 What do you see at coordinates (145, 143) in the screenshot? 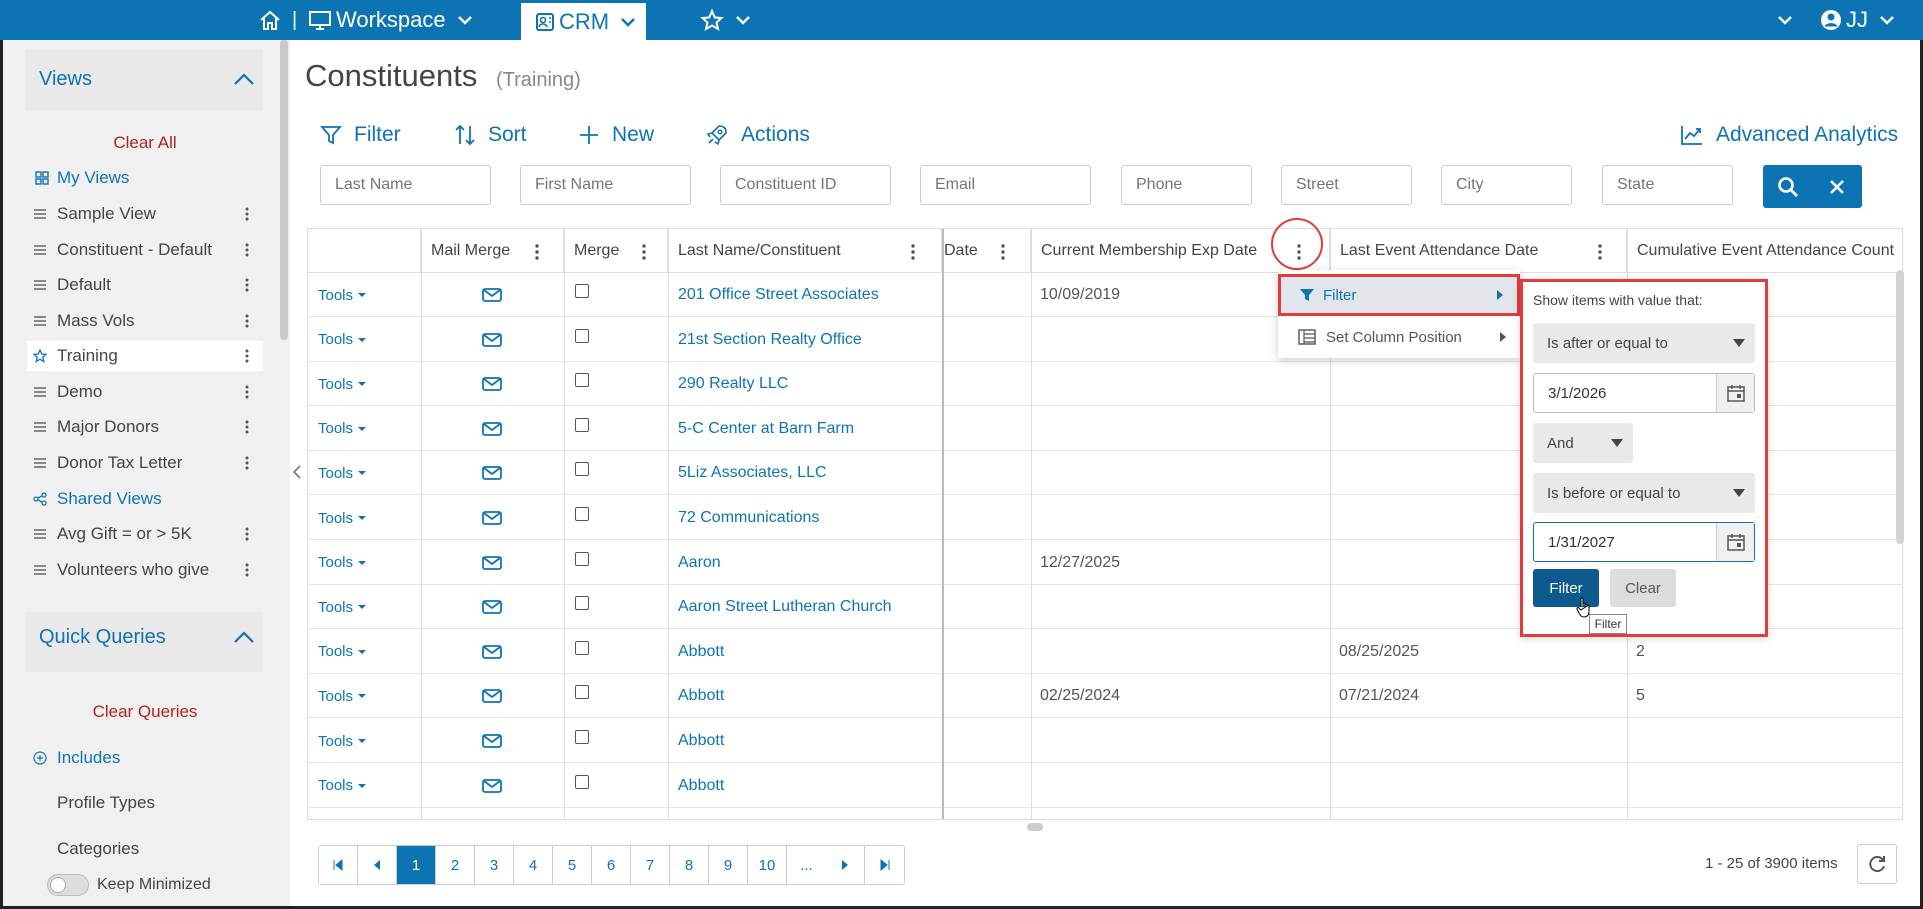
I see `clear-all-link: Clear All` at bounding box center [145, 143].